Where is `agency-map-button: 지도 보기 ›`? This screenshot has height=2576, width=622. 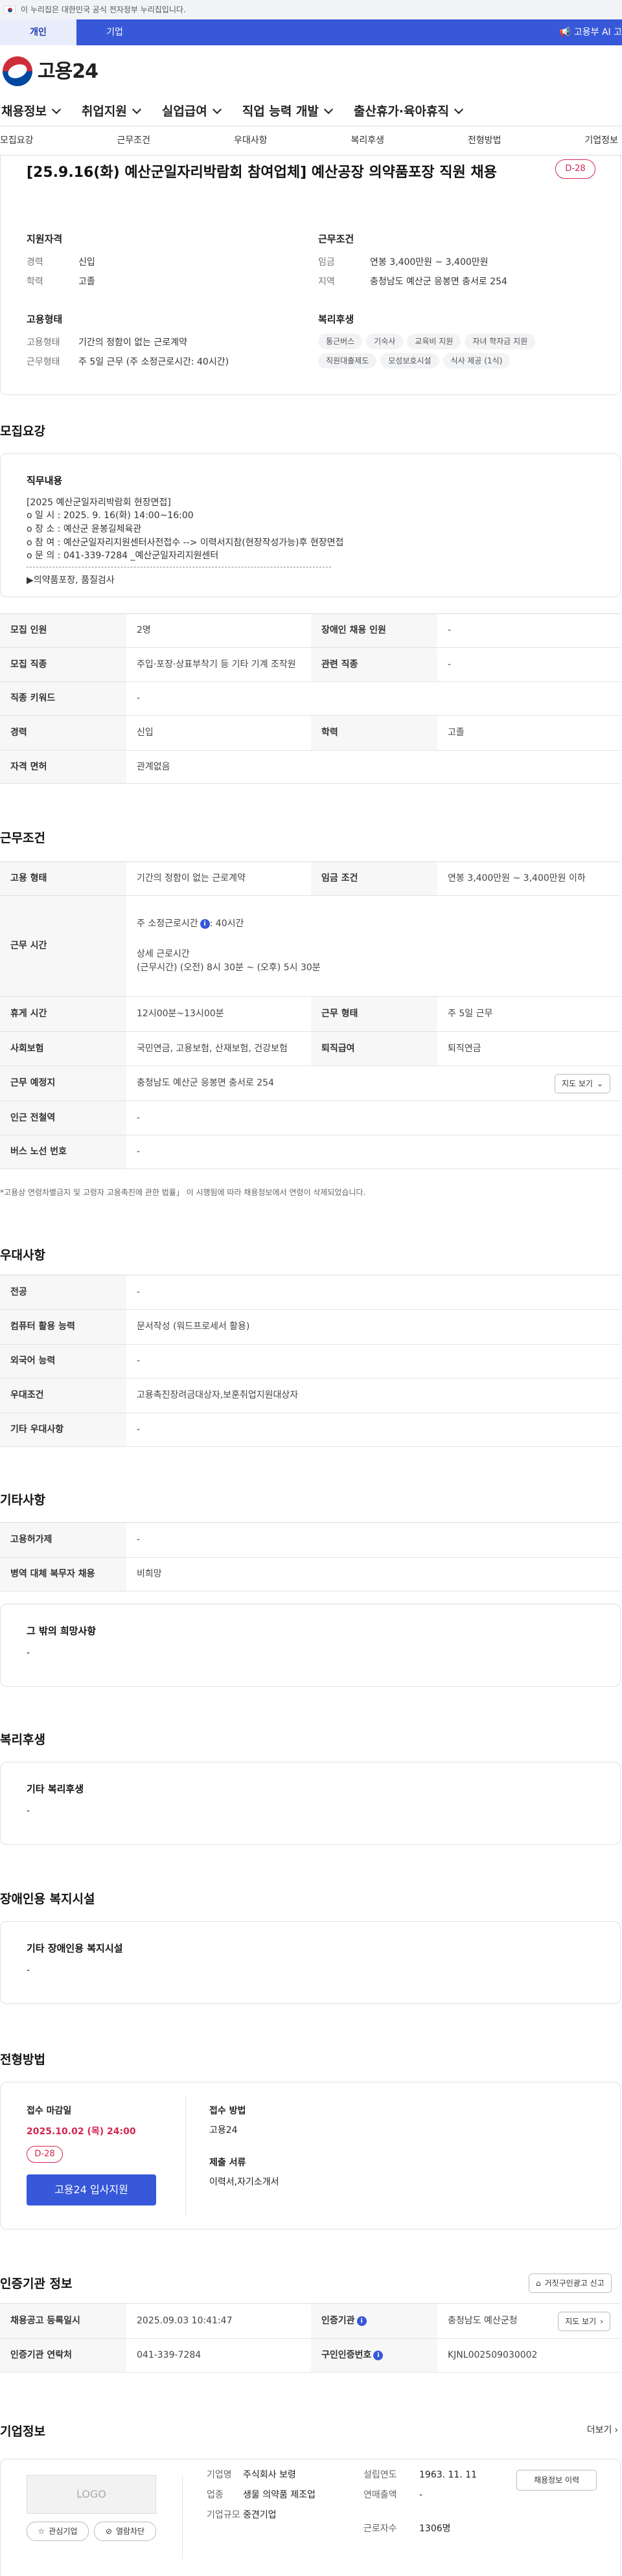
agency-map-button: 지도 보기 › is located at coordinates (584, 2321).